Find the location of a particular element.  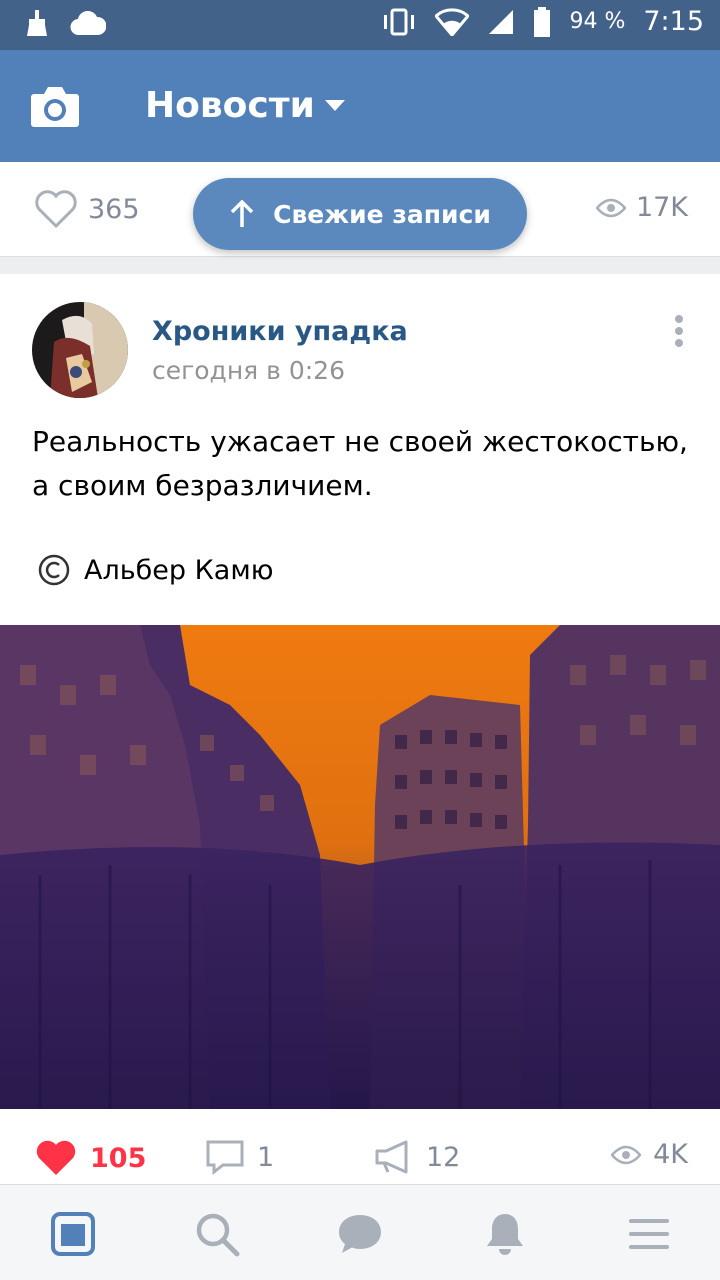

cloud-icon is located at coordinates (88, 23).